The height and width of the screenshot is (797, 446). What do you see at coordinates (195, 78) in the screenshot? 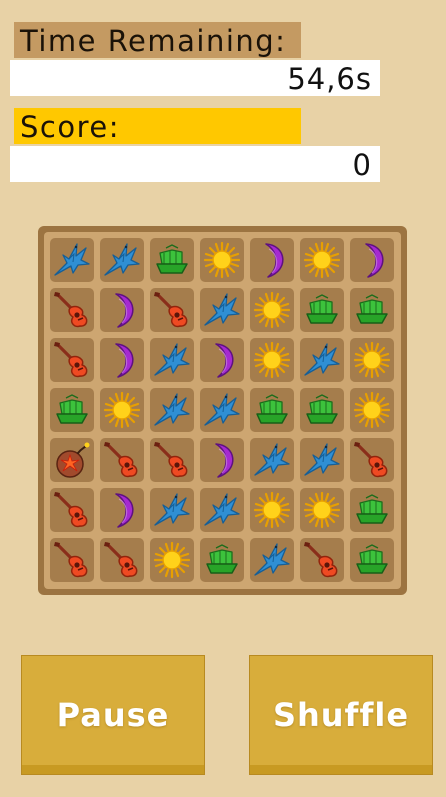
I see `time-remaining-value: 54,6s` at bounding box center [195, 78].